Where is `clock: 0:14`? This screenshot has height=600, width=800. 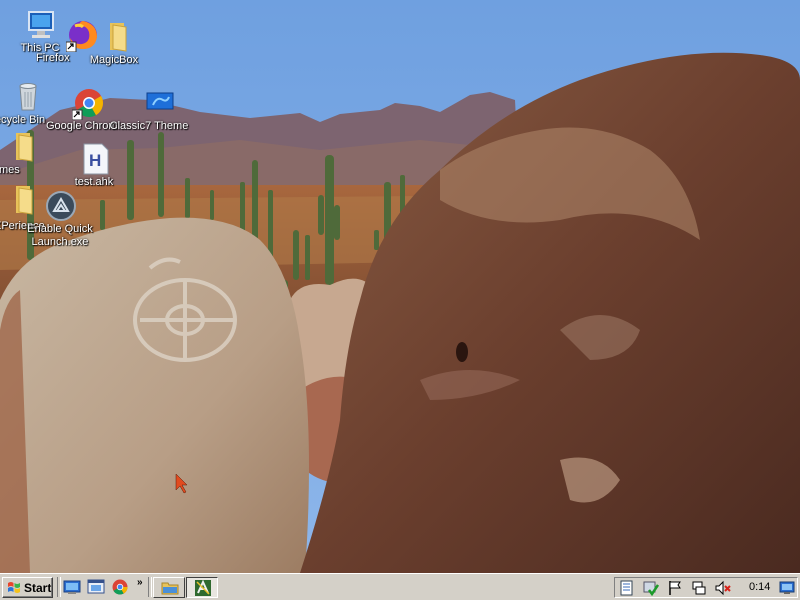 clock: 0:14 is located at coordinates (759, 587).